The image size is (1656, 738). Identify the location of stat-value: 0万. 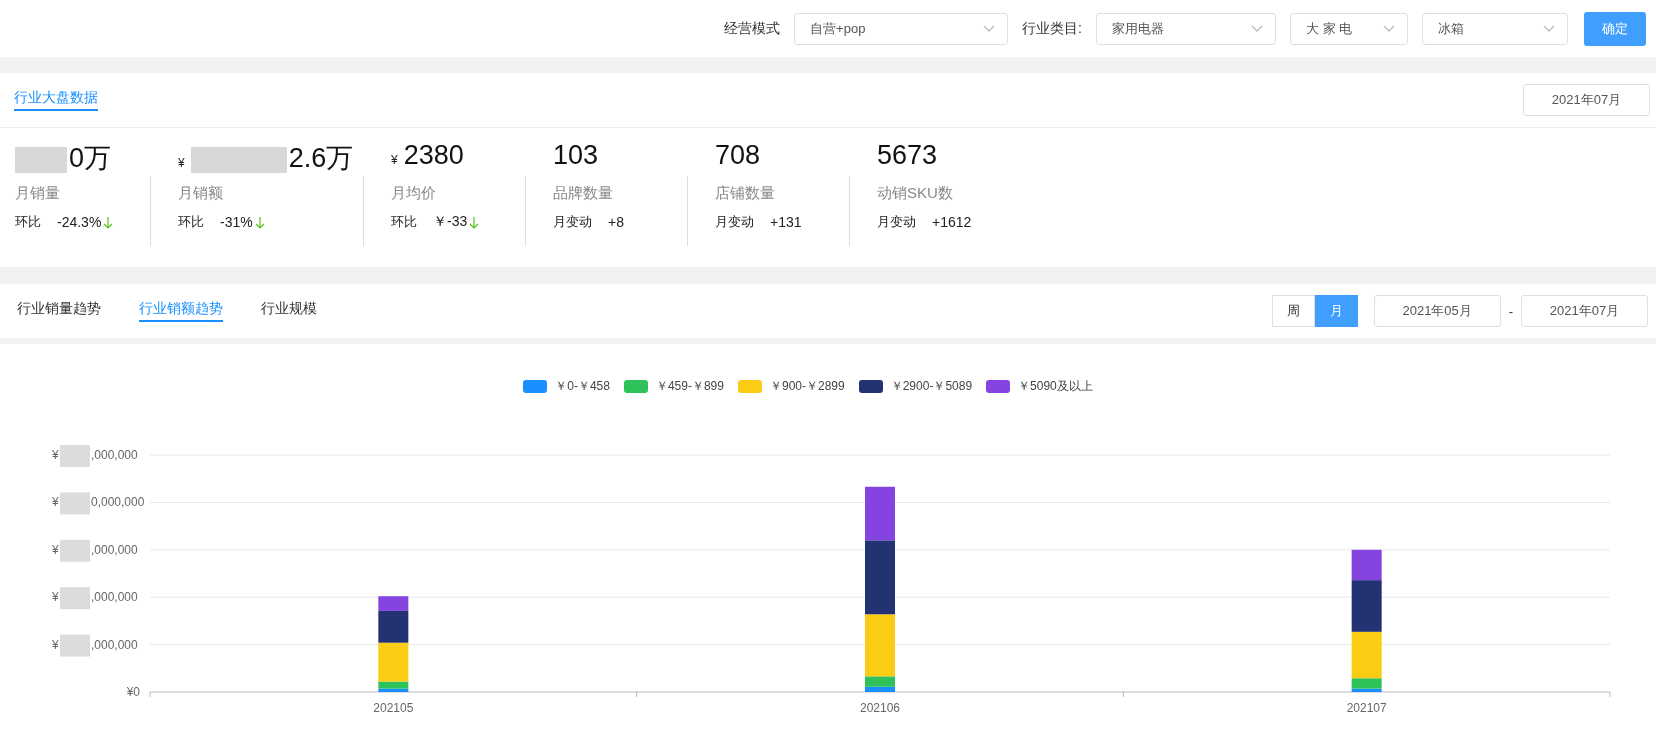
(90, 158).